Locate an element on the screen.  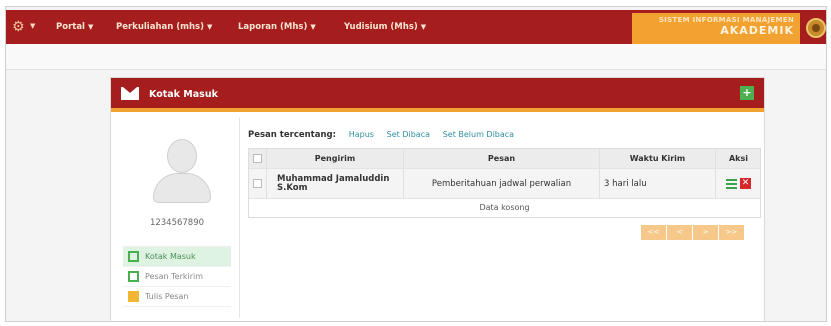
pagination: << < > >> is located at coordinates (693, 232).